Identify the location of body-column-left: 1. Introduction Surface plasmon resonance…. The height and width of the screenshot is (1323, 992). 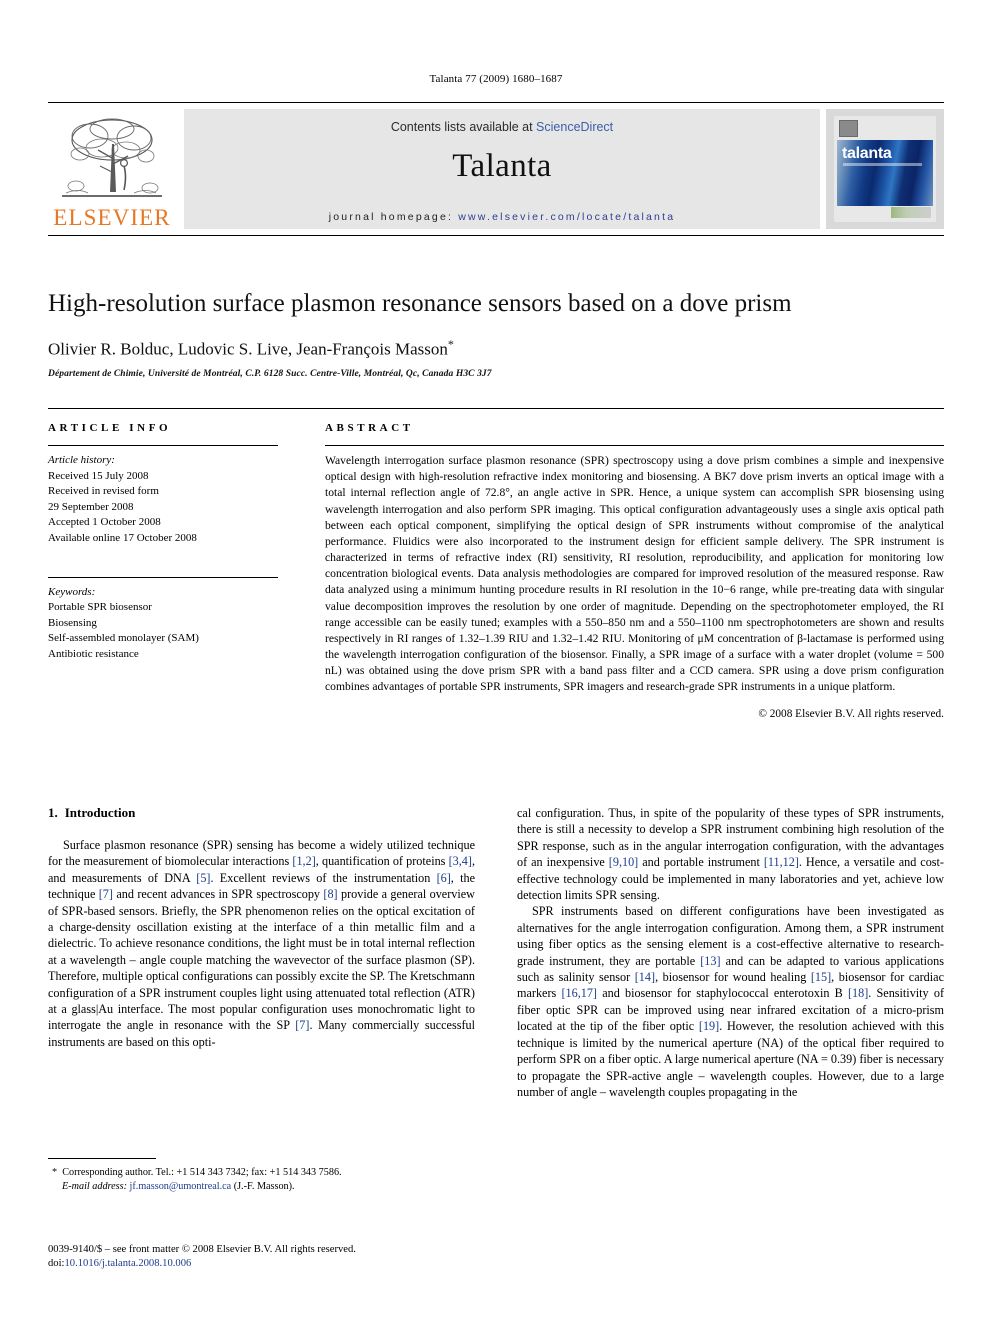
(261, 952).